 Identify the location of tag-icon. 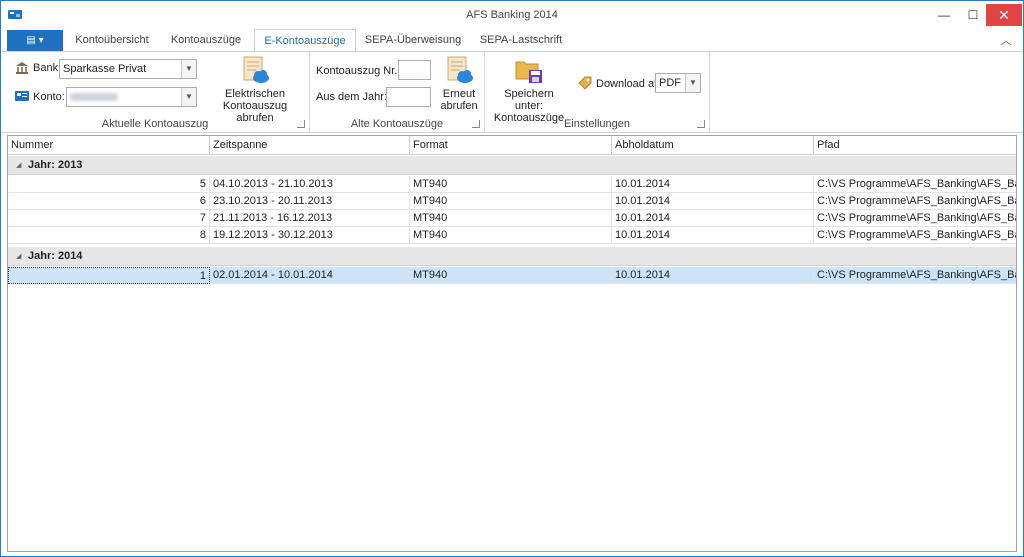
(585, 83).